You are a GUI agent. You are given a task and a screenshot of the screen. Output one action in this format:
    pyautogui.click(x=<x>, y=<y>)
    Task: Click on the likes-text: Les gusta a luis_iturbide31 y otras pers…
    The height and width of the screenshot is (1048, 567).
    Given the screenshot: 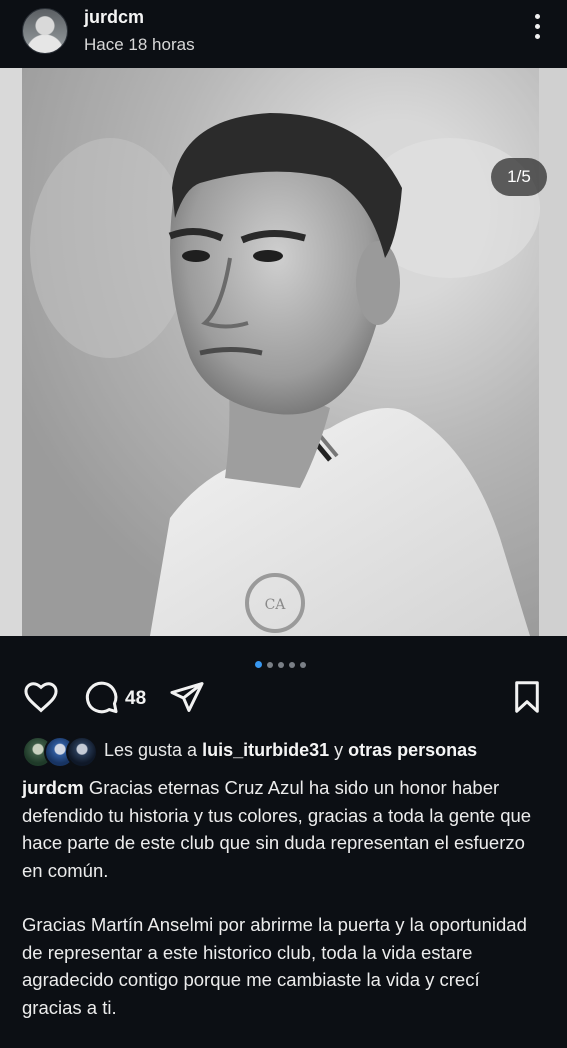 What is the action you would take?
    pyautogui.click(x=290, y=750)
    